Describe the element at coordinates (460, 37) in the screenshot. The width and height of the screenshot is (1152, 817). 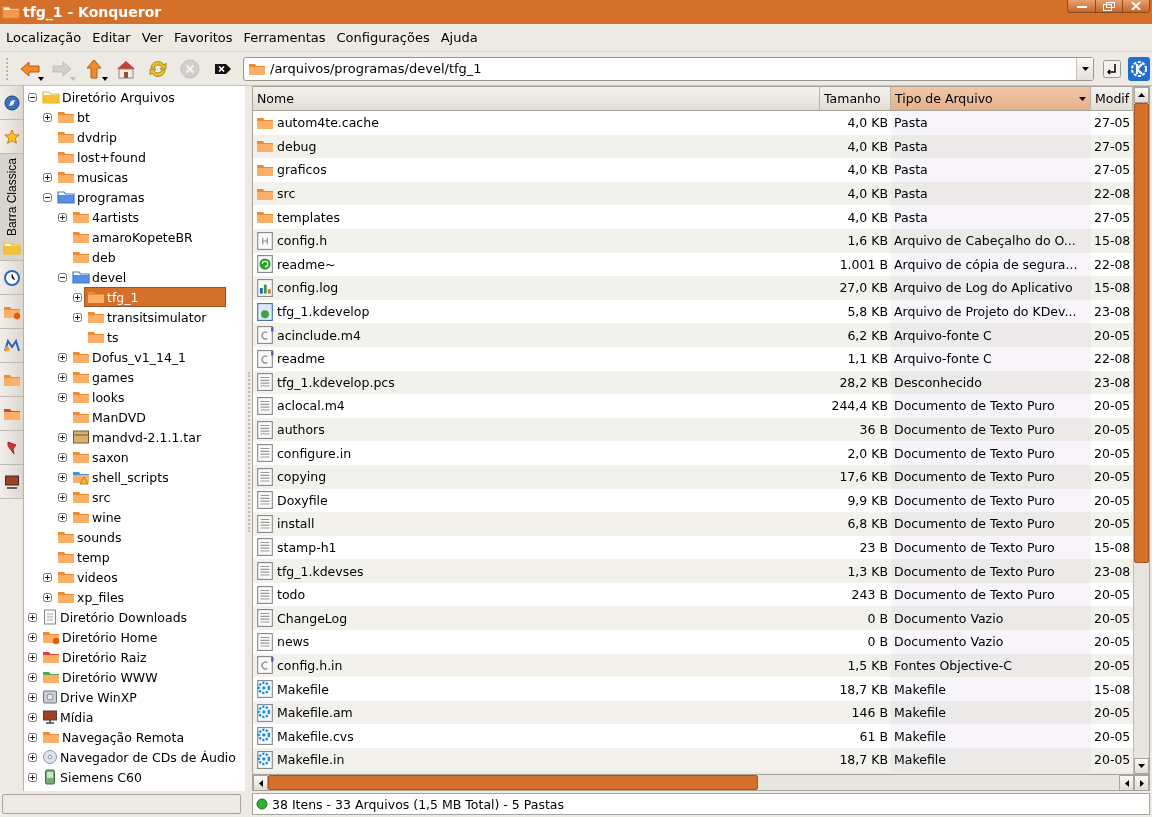
I see `menu-item: Ajuda` at that location.